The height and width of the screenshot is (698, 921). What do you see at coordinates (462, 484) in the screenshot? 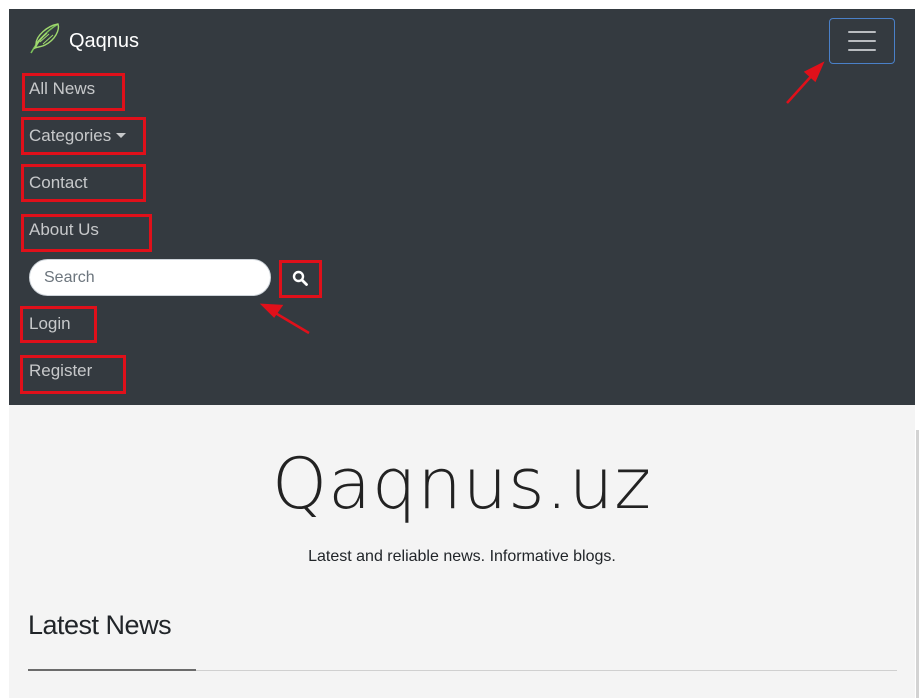
I see `hero-title: Qaqnus.uz` at bounding box center [462, 484].